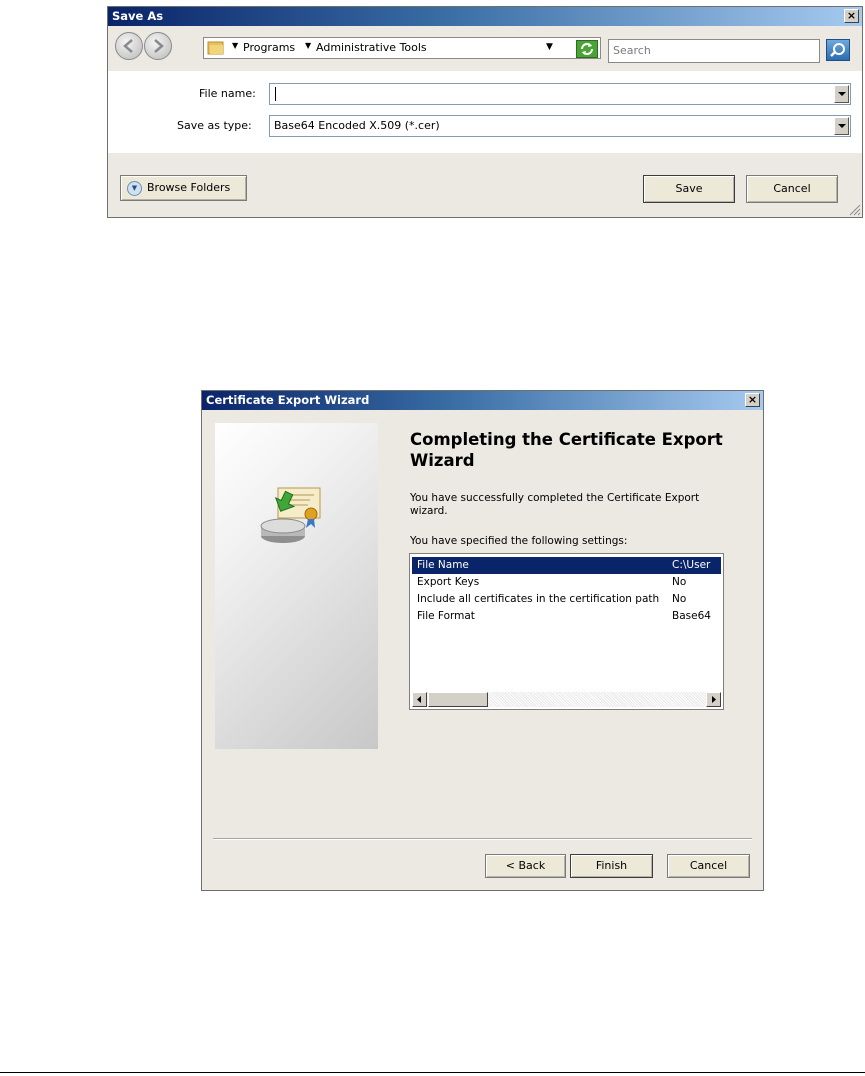 The image size is (865, 1076). Describe the element at coordinates (357, 125) in the screenshot. I see `save-type-value: Base64 Encoded X.509 (*.cer)` at that location.